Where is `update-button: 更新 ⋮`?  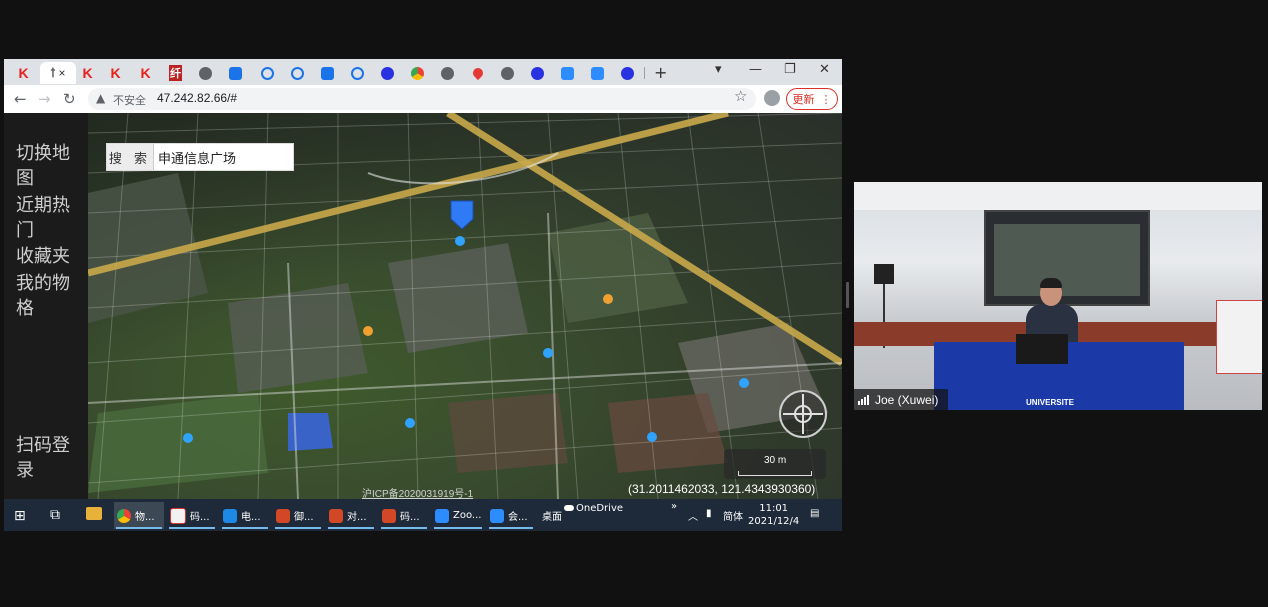 update-button: 更新 ⋮ is located at coordinates (812, 99).